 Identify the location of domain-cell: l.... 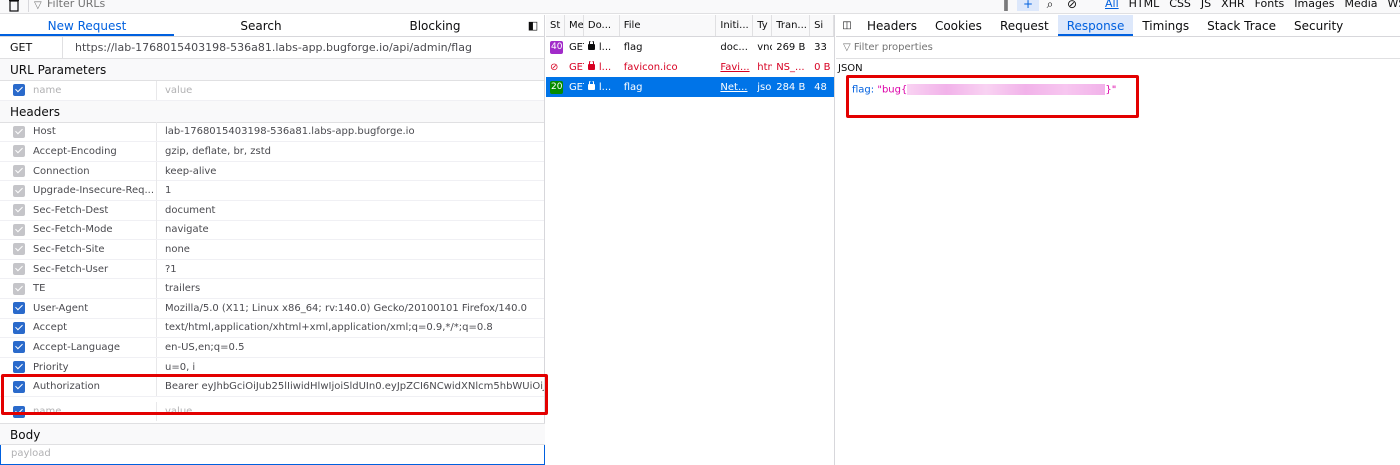
(602, 47).